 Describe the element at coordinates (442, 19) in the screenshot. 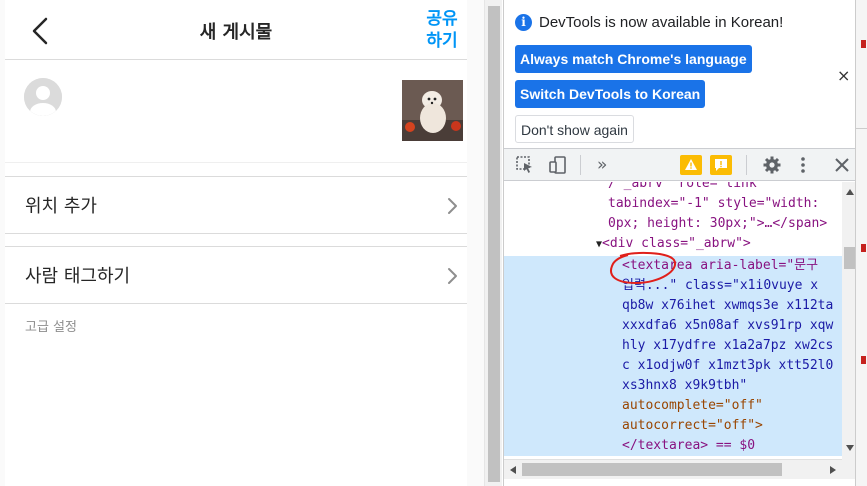

I see `share-label-line1: 공유` at that location.